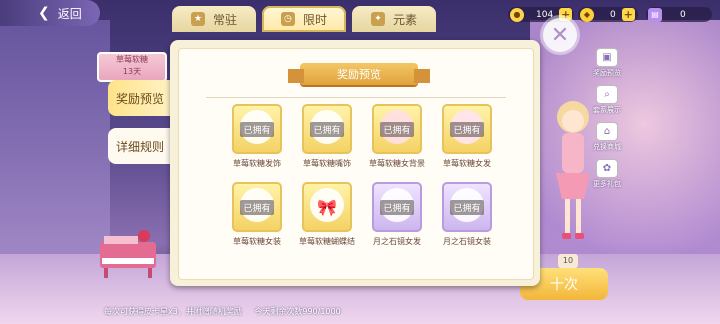  I want to click on reward-name: 草莓软糖女发, so click(467, 163).